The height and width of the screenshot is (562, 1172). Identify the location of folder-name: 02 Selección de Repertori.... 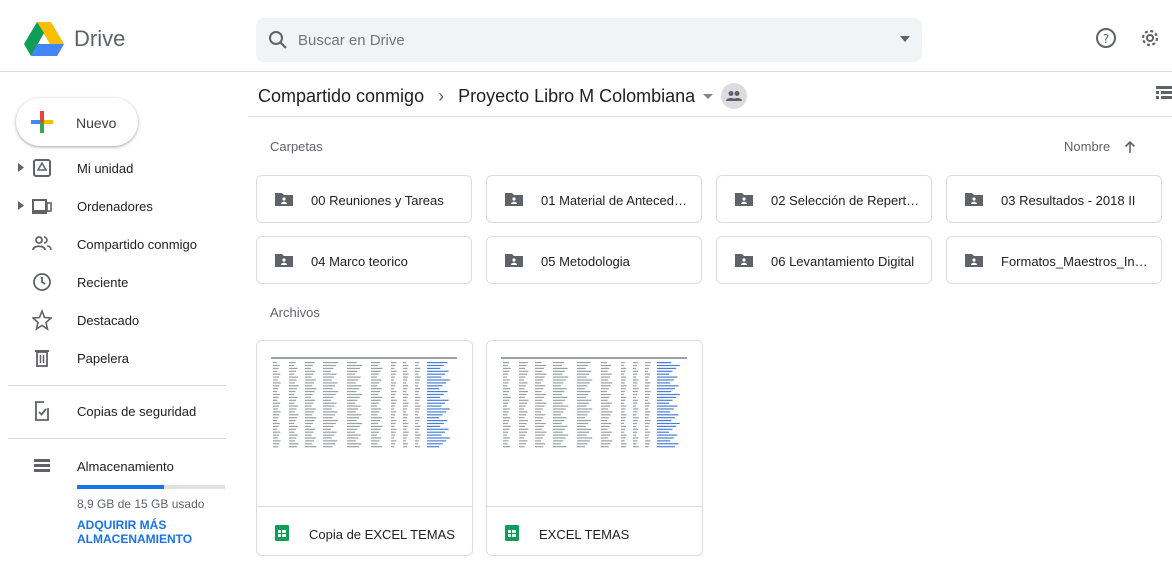
(846, 200).